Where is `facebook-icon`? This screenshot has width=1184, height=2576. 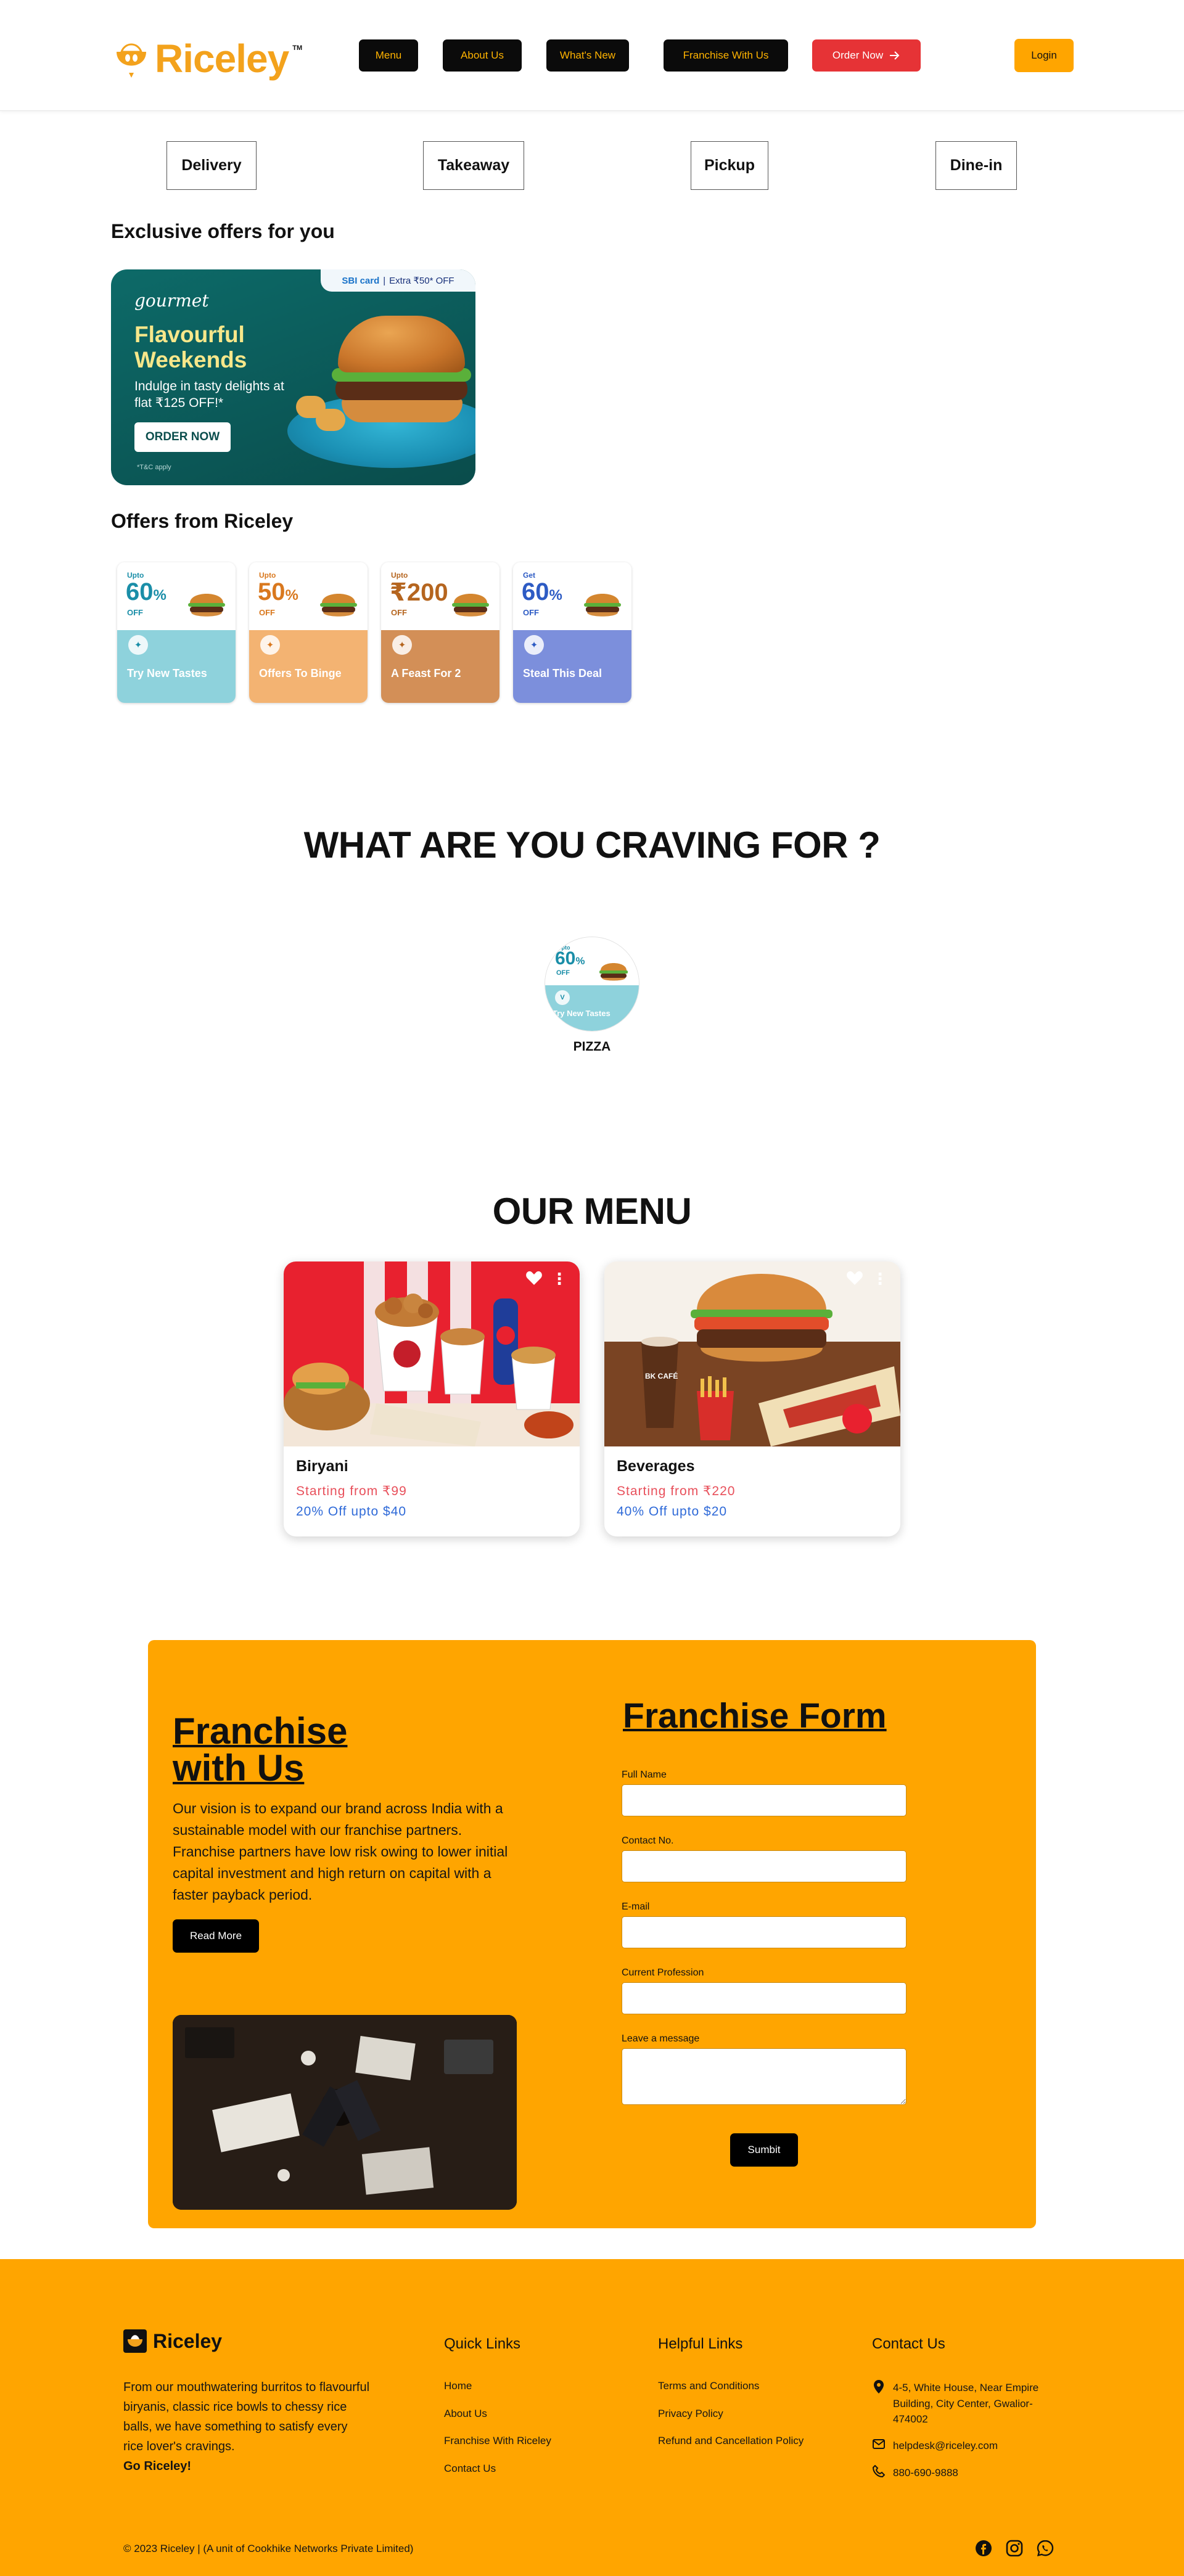 facebook-icon is located at coordinates (984, 2548).